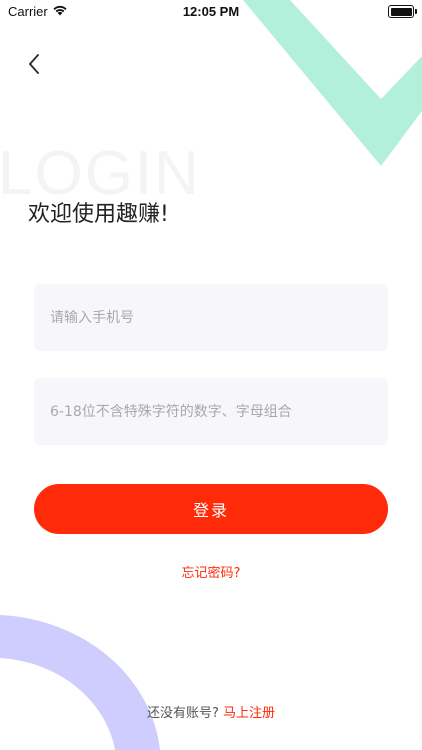  What do you see at coordinates (402, 11) in the screenshot?
I see `battery-icon` at bounding box center [402, 11].